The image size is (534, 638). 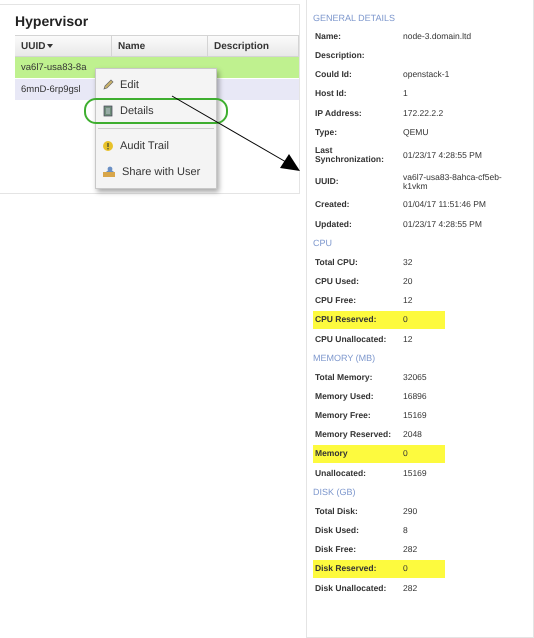 What do you see at coordinates (340, 55) in the screenshot?
I see `field-label: Description:` at bounding box center [340, 55].